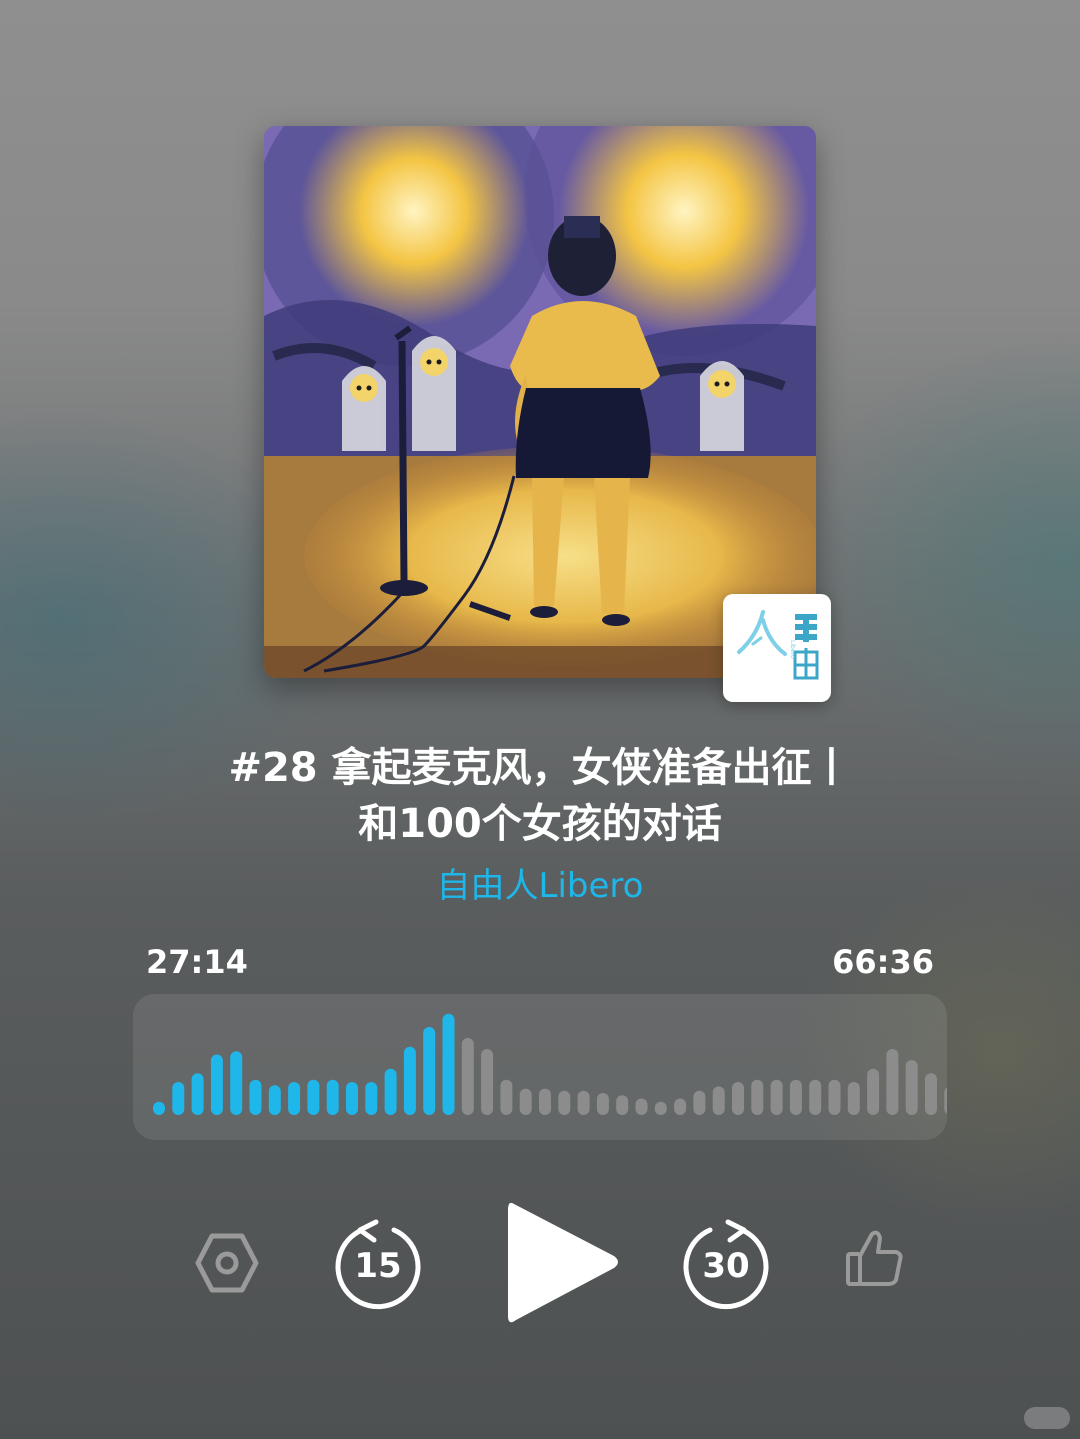 The image size is (1080, 1439). What do you see at coordinates (778, 645) in the screenshot?
I see `podcast-logo-icon: Libero` at bounding box center [778, 645].